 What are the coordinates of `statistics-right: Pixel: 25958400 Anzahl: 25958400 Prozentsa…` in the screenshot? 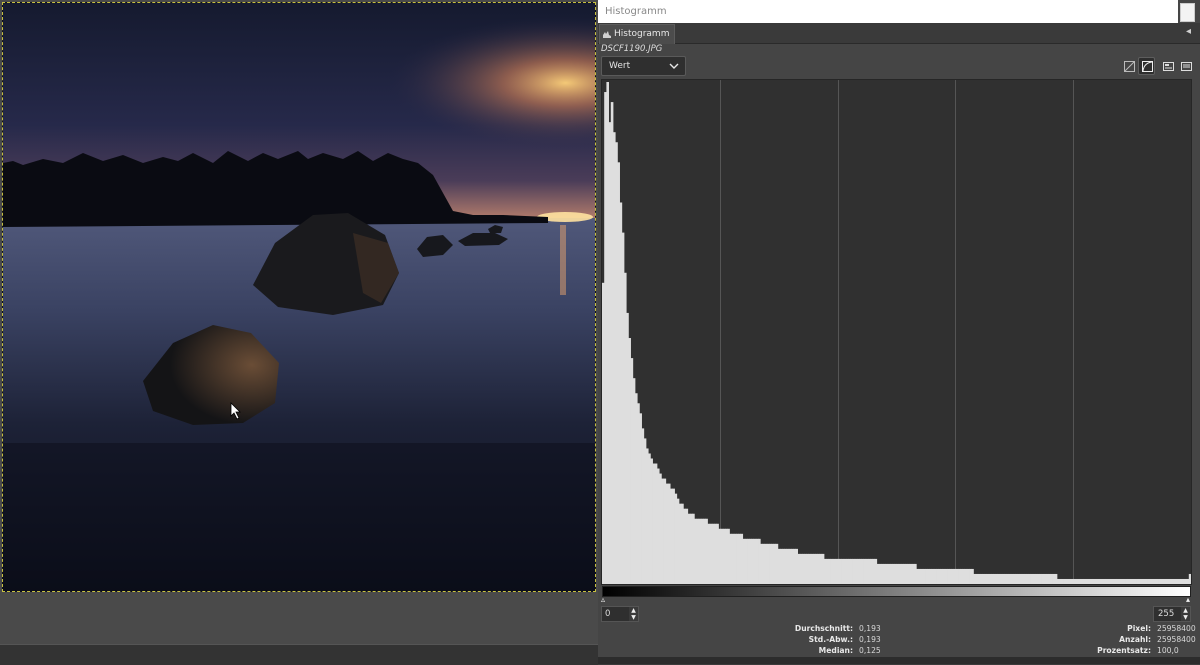 It's located at (1124, 639).